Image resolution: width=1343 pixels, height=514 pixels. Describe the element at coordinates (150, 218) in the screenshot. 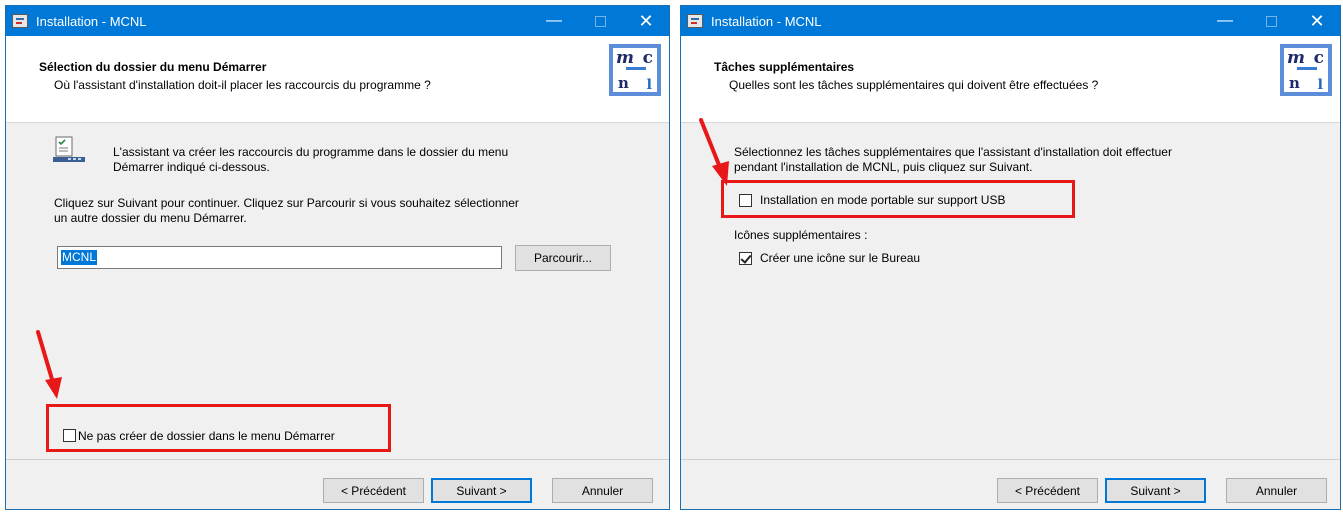

I see `instruction-line2: un autre dossier du menu Démarrer.` at that location.